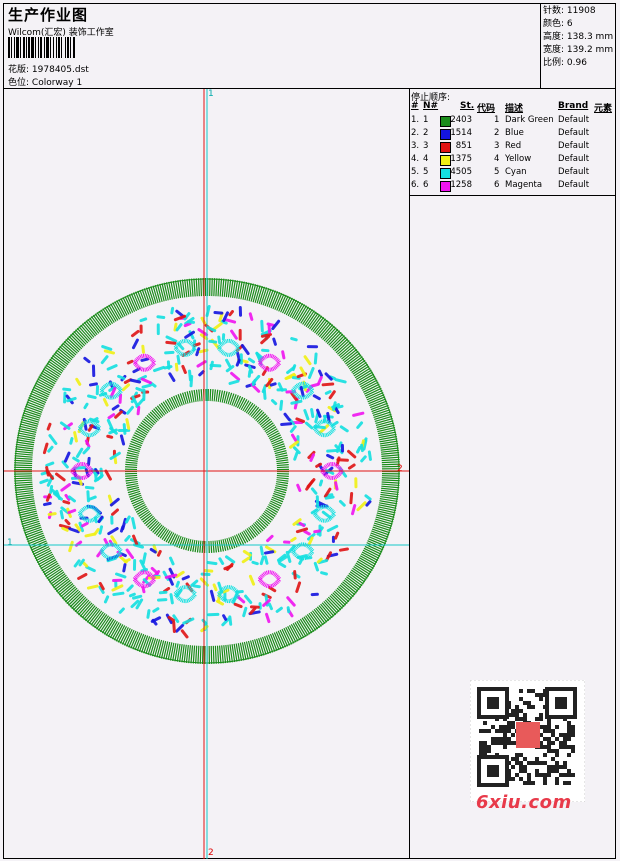  What do you see at coordinates (426, 172) in the screenshot?
I see `row-number: 5` at bounding box center [426, 172].